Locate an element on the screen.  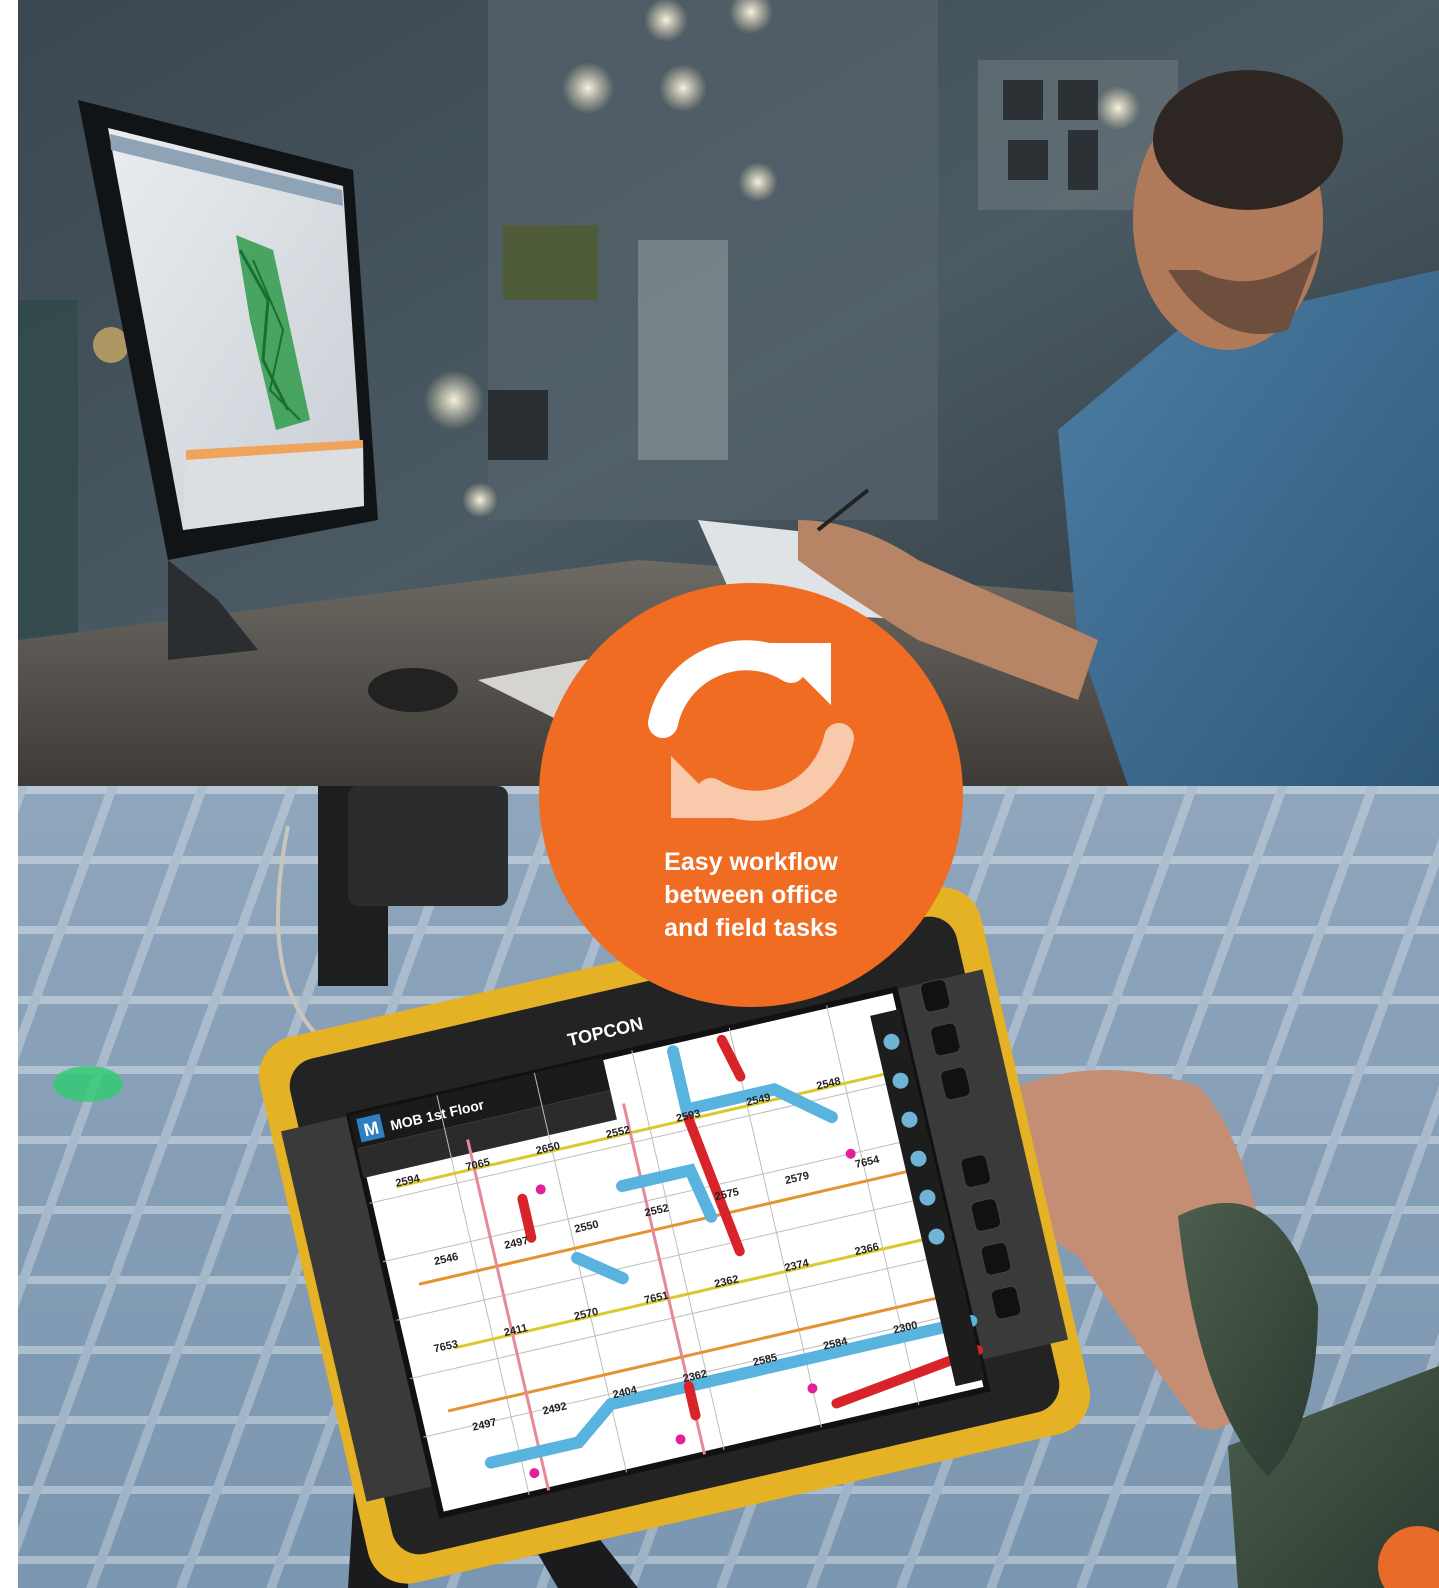
badge-caption-line-2: between office is located at coordinates (751, 895).